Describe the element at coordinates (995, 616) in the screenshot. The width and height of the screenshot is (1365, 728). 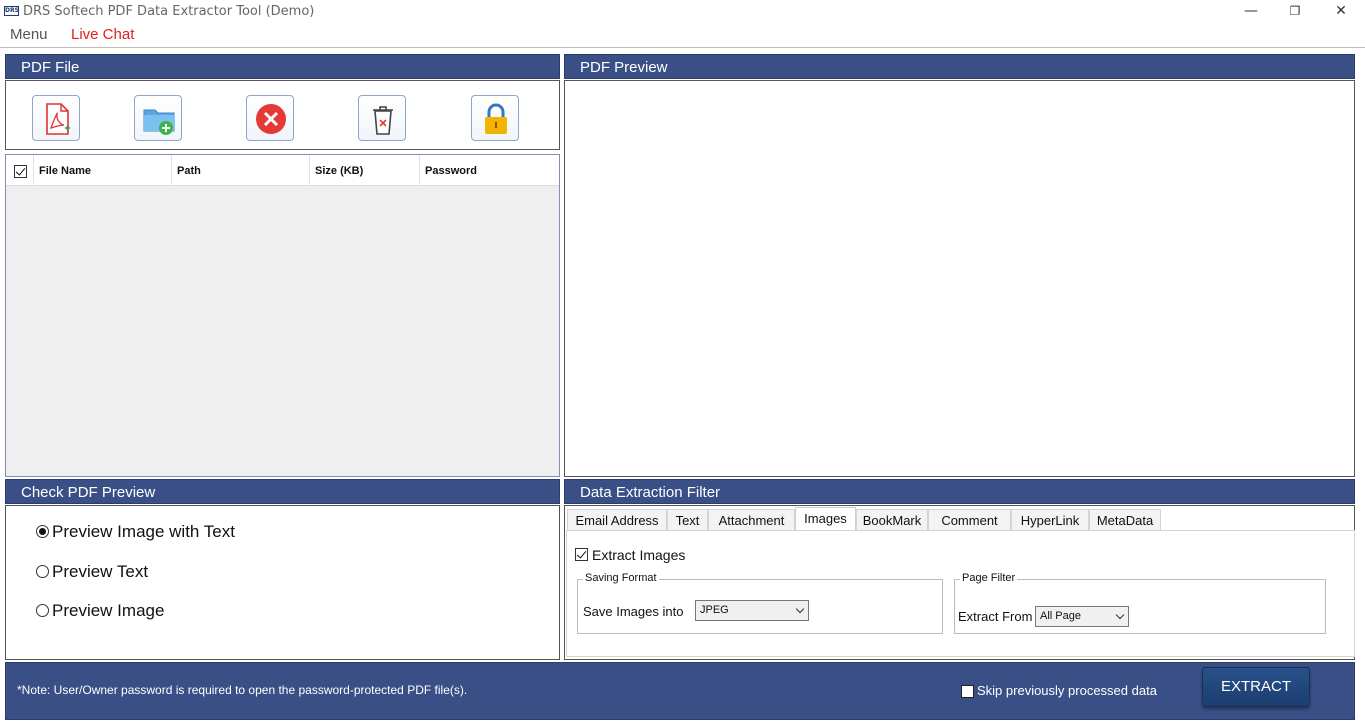
I see `extract-from-label: Extract From` at that location.